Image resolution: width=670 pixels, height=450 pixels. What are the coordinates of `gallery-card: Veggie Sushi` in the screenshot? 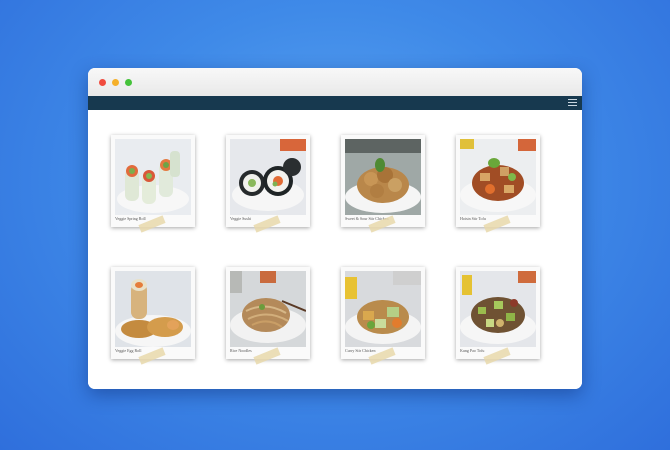 It's located at (268, 184).